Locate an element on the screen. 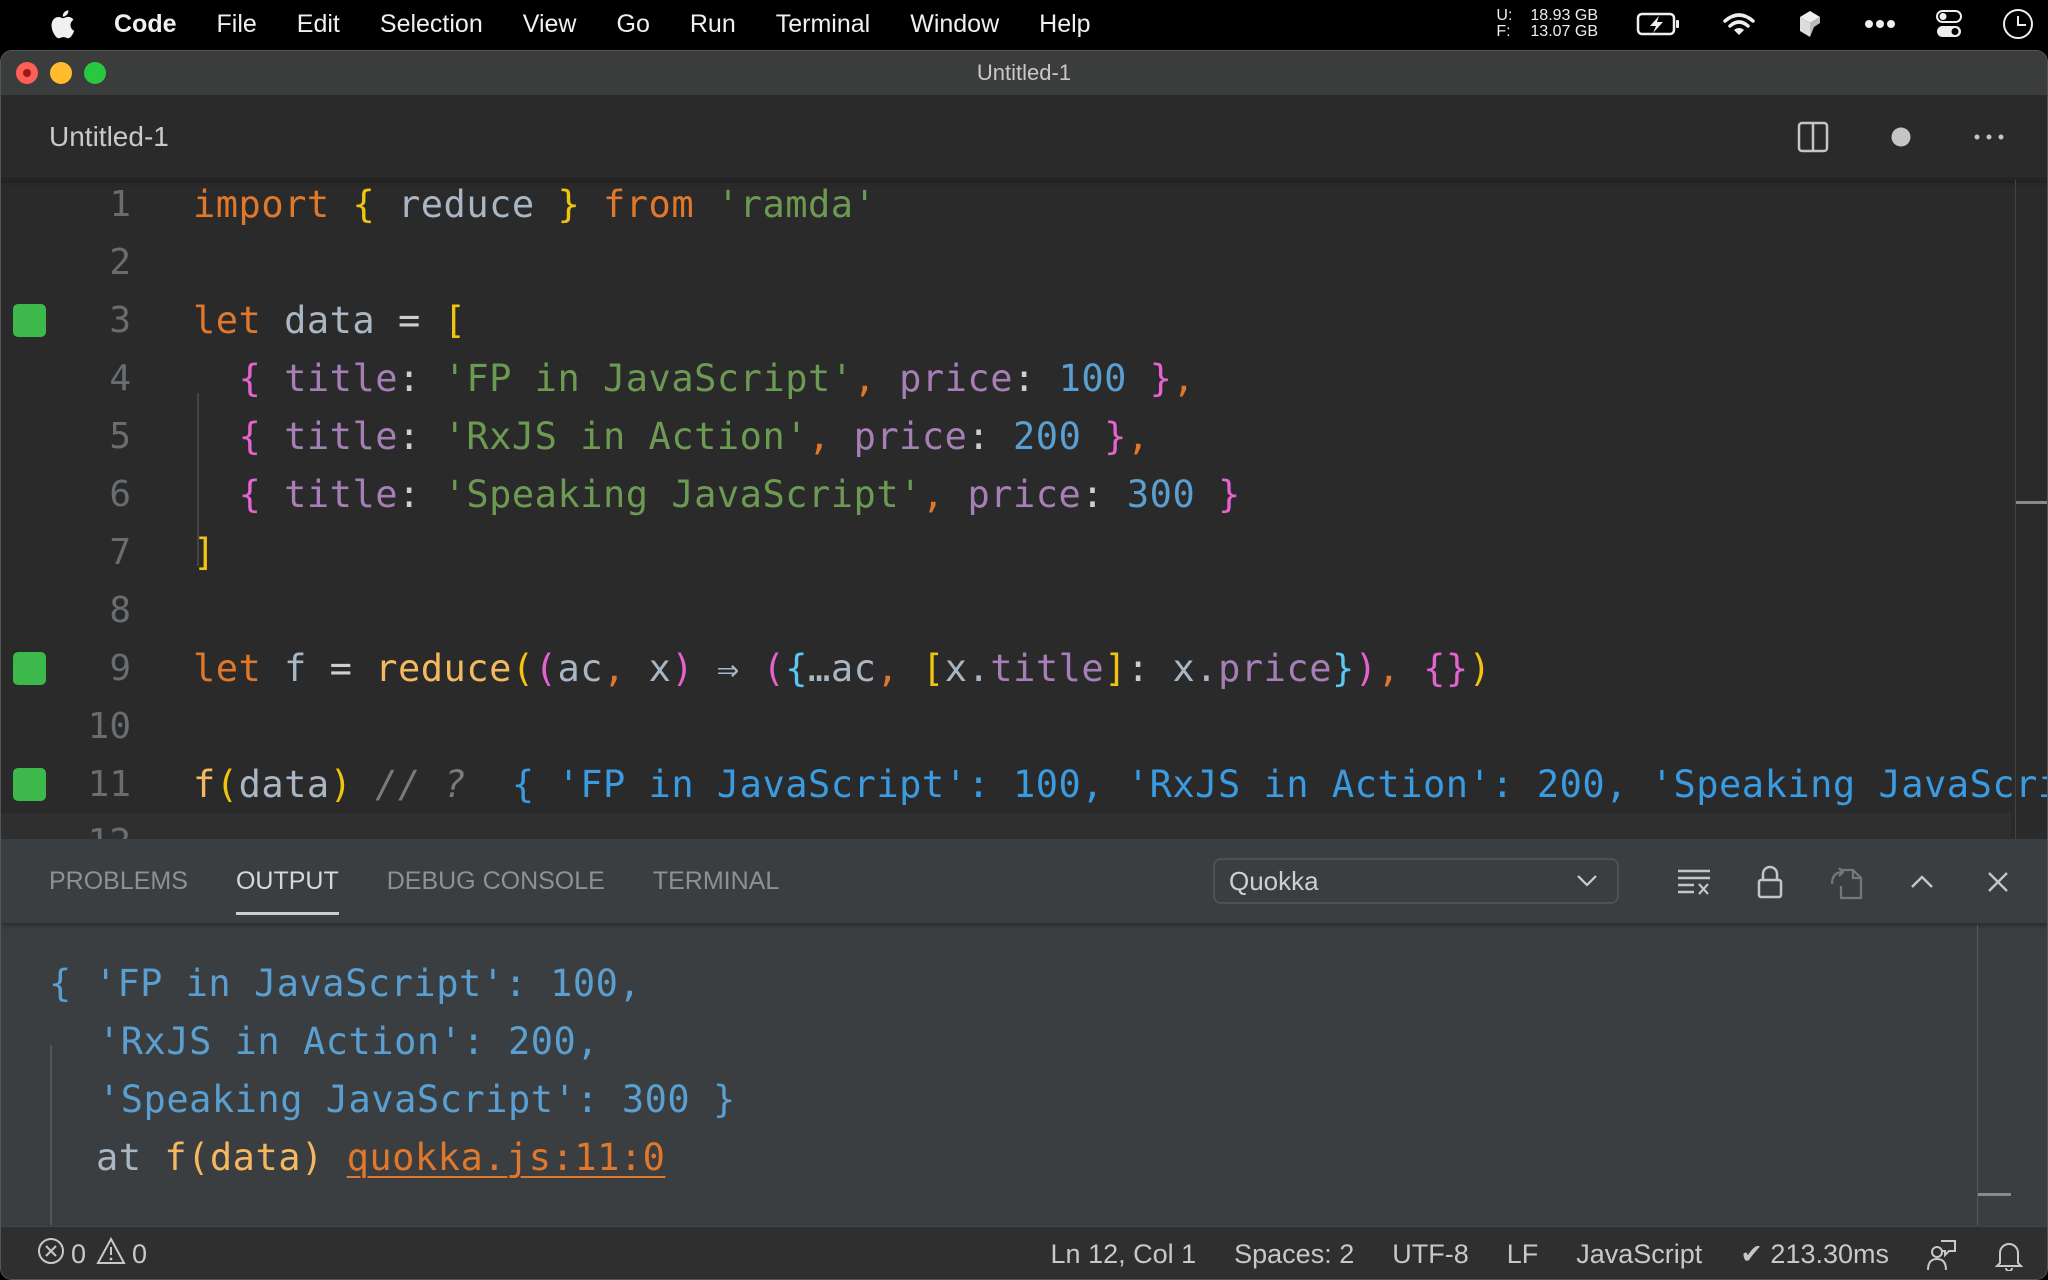 This screenshot has width=2048, height=1280. memory-free-label: F: is located at coordinates (1503, 31).